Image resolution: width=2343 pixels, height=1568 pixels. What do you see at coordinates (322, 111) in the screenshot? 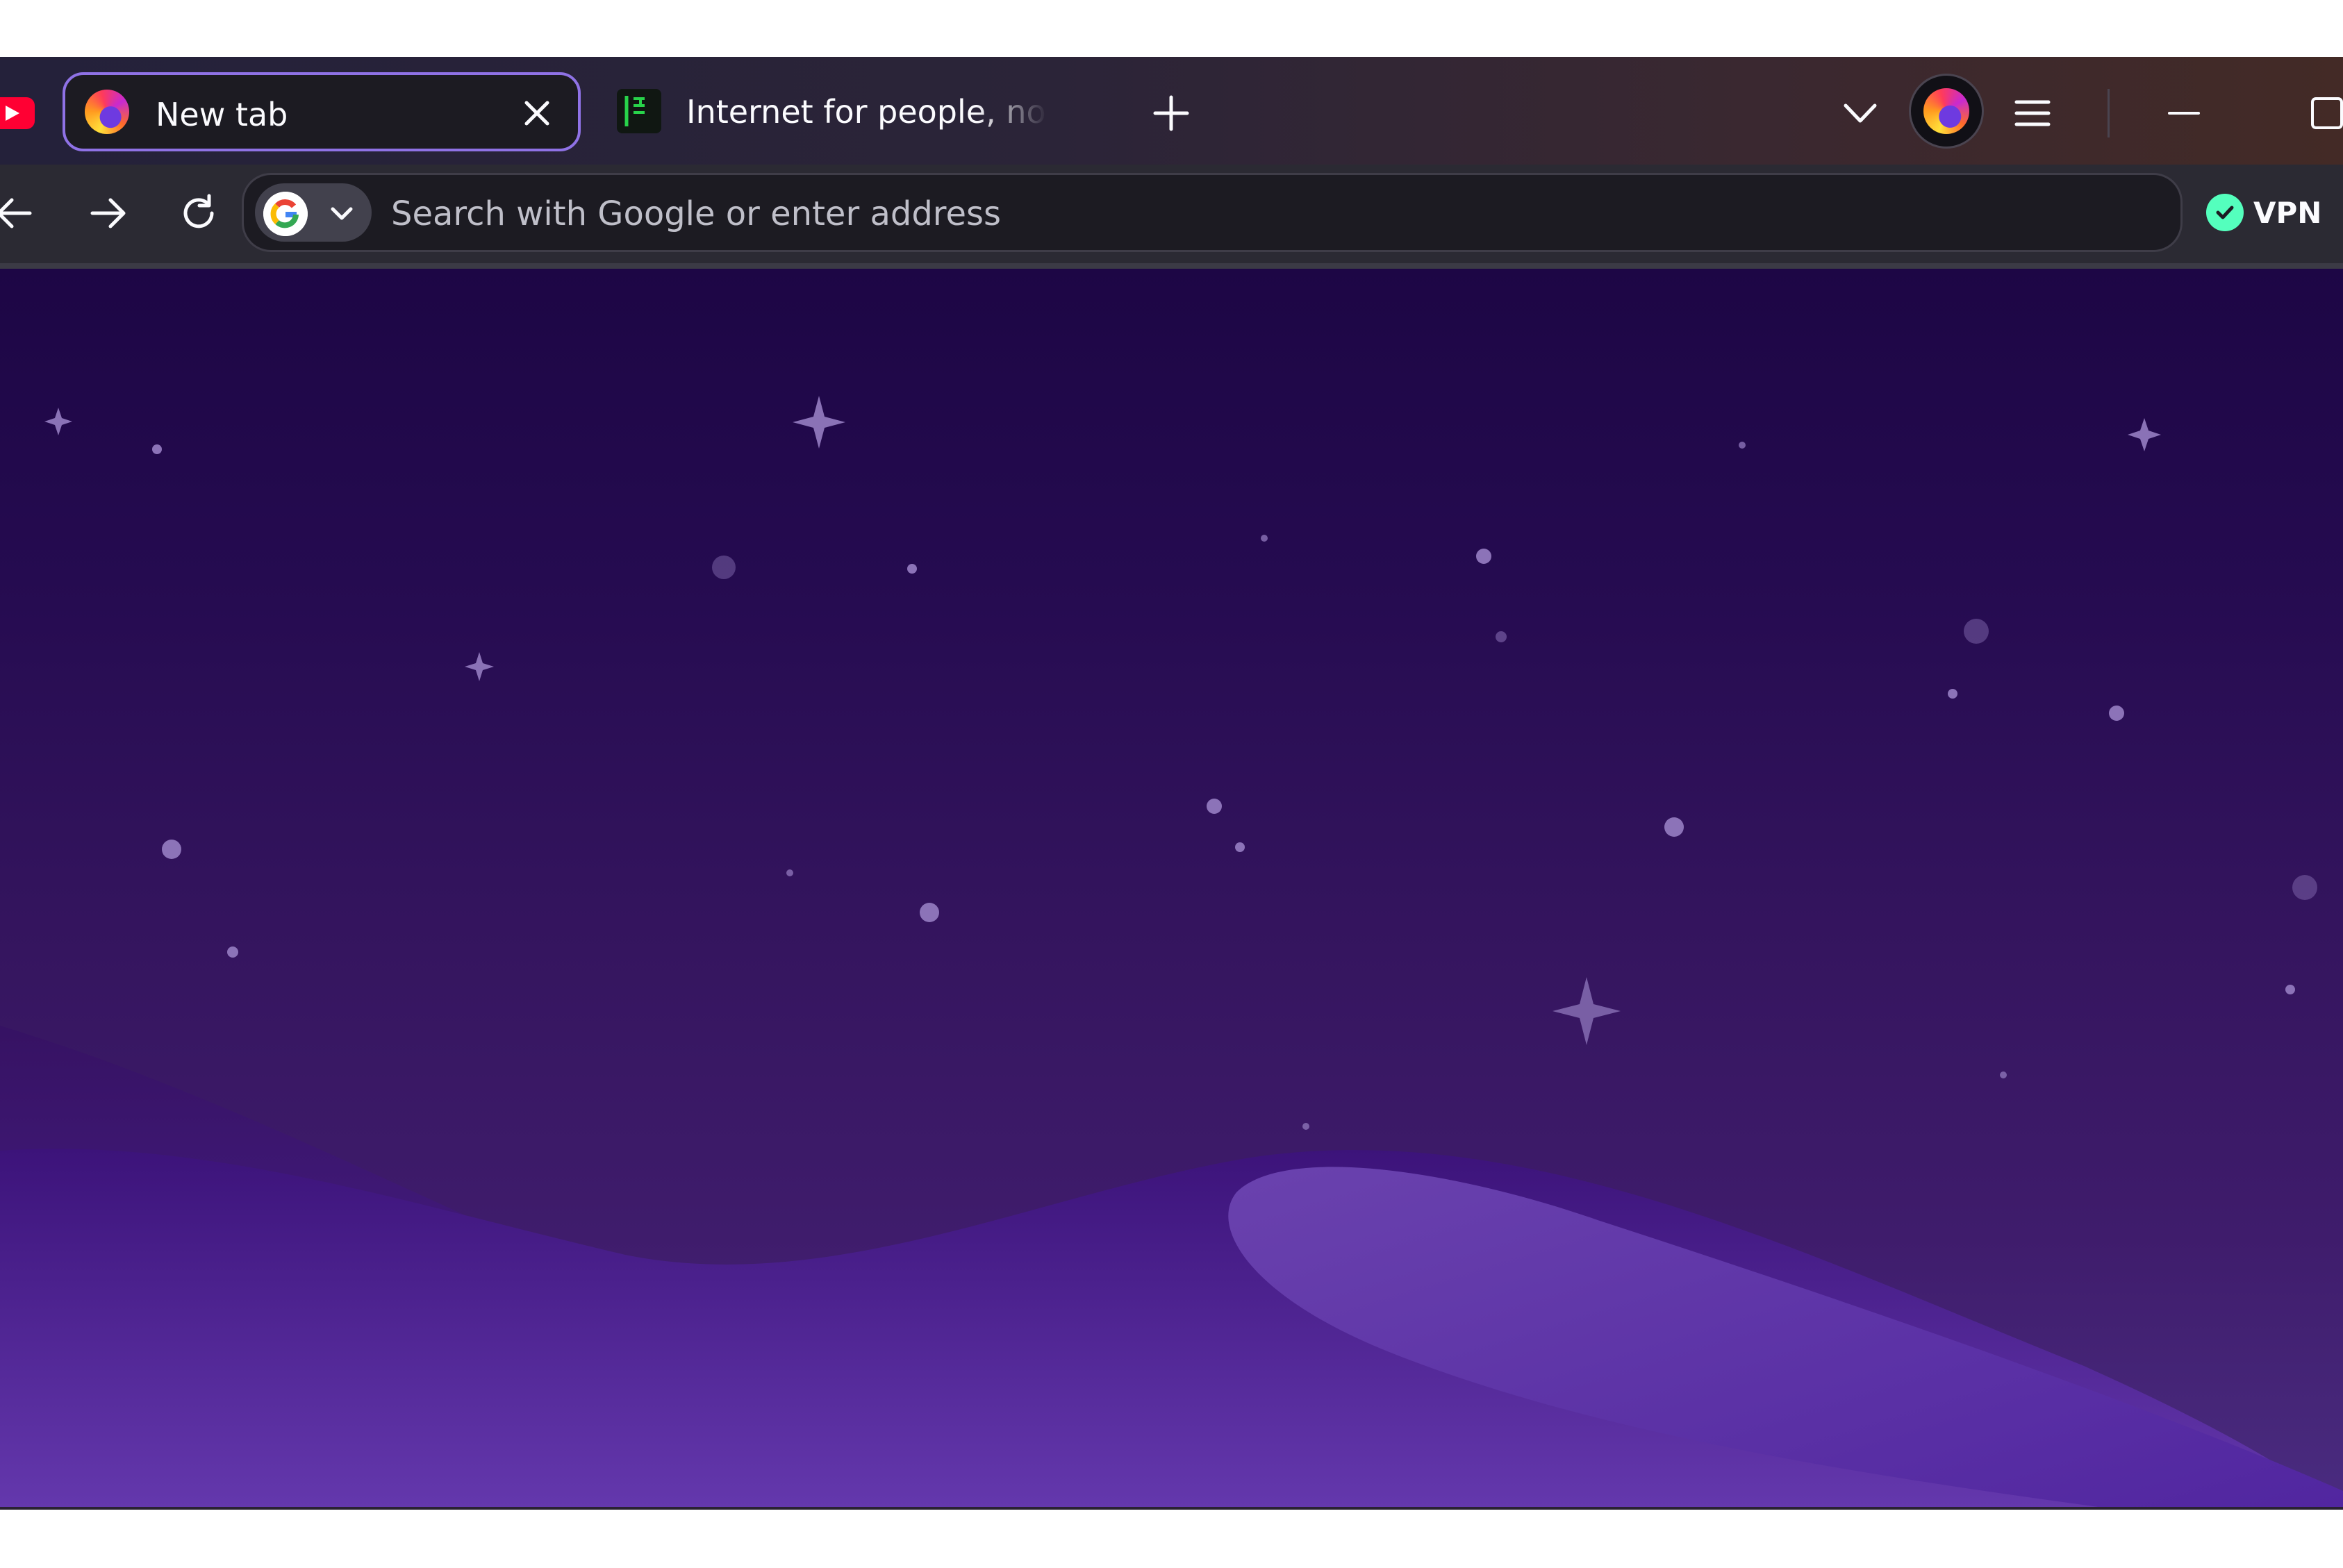
I see `tab-new-tab: New tab` at bounding box center [322, 111].